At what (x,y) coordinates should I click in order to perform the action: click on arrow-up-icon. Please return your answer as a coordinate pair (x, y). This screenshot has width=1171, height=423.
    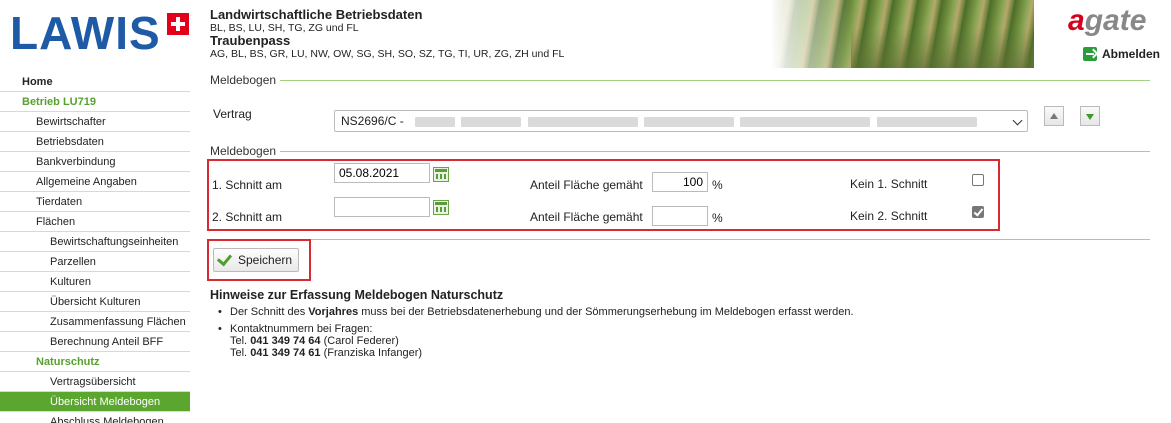
    Looking at the image, I should click on (1054, 116).